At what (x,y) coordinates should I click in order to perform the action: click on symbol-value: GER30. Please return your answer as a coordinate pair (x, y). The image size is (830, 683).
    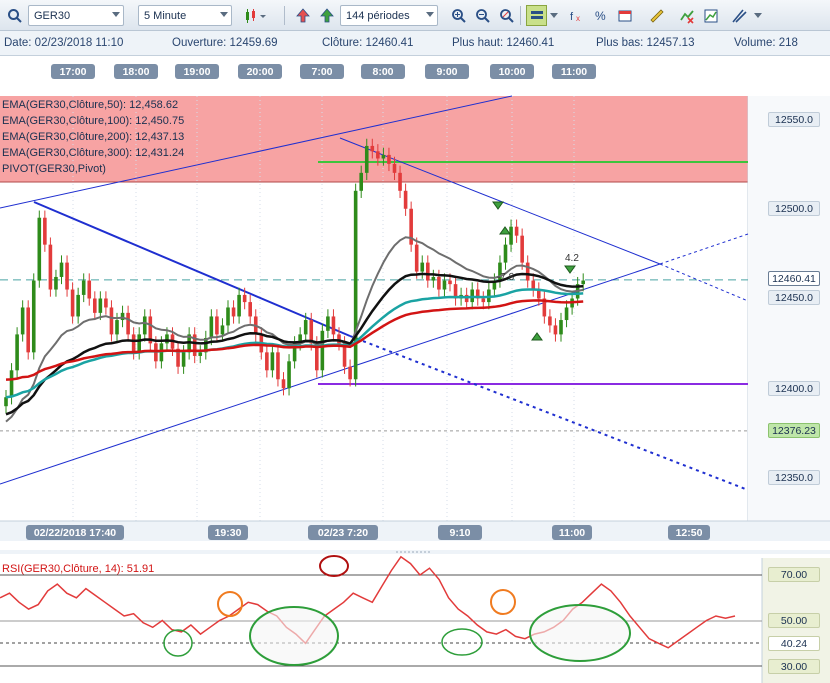
    Looking at the image, I should click on (52, 15).